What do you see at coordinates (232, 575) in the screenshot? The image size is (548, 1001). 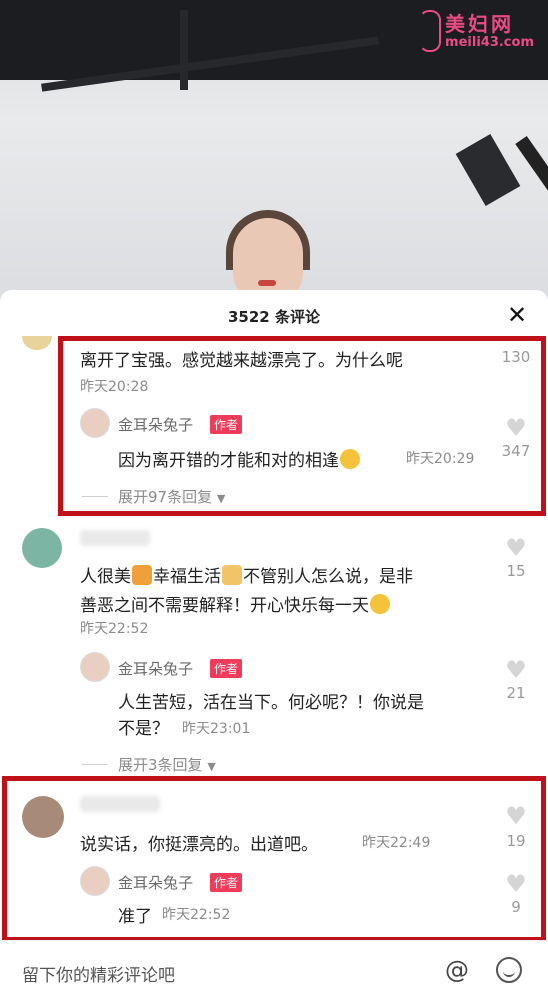 I see `clap-icon` at bounding box center [232, 575].